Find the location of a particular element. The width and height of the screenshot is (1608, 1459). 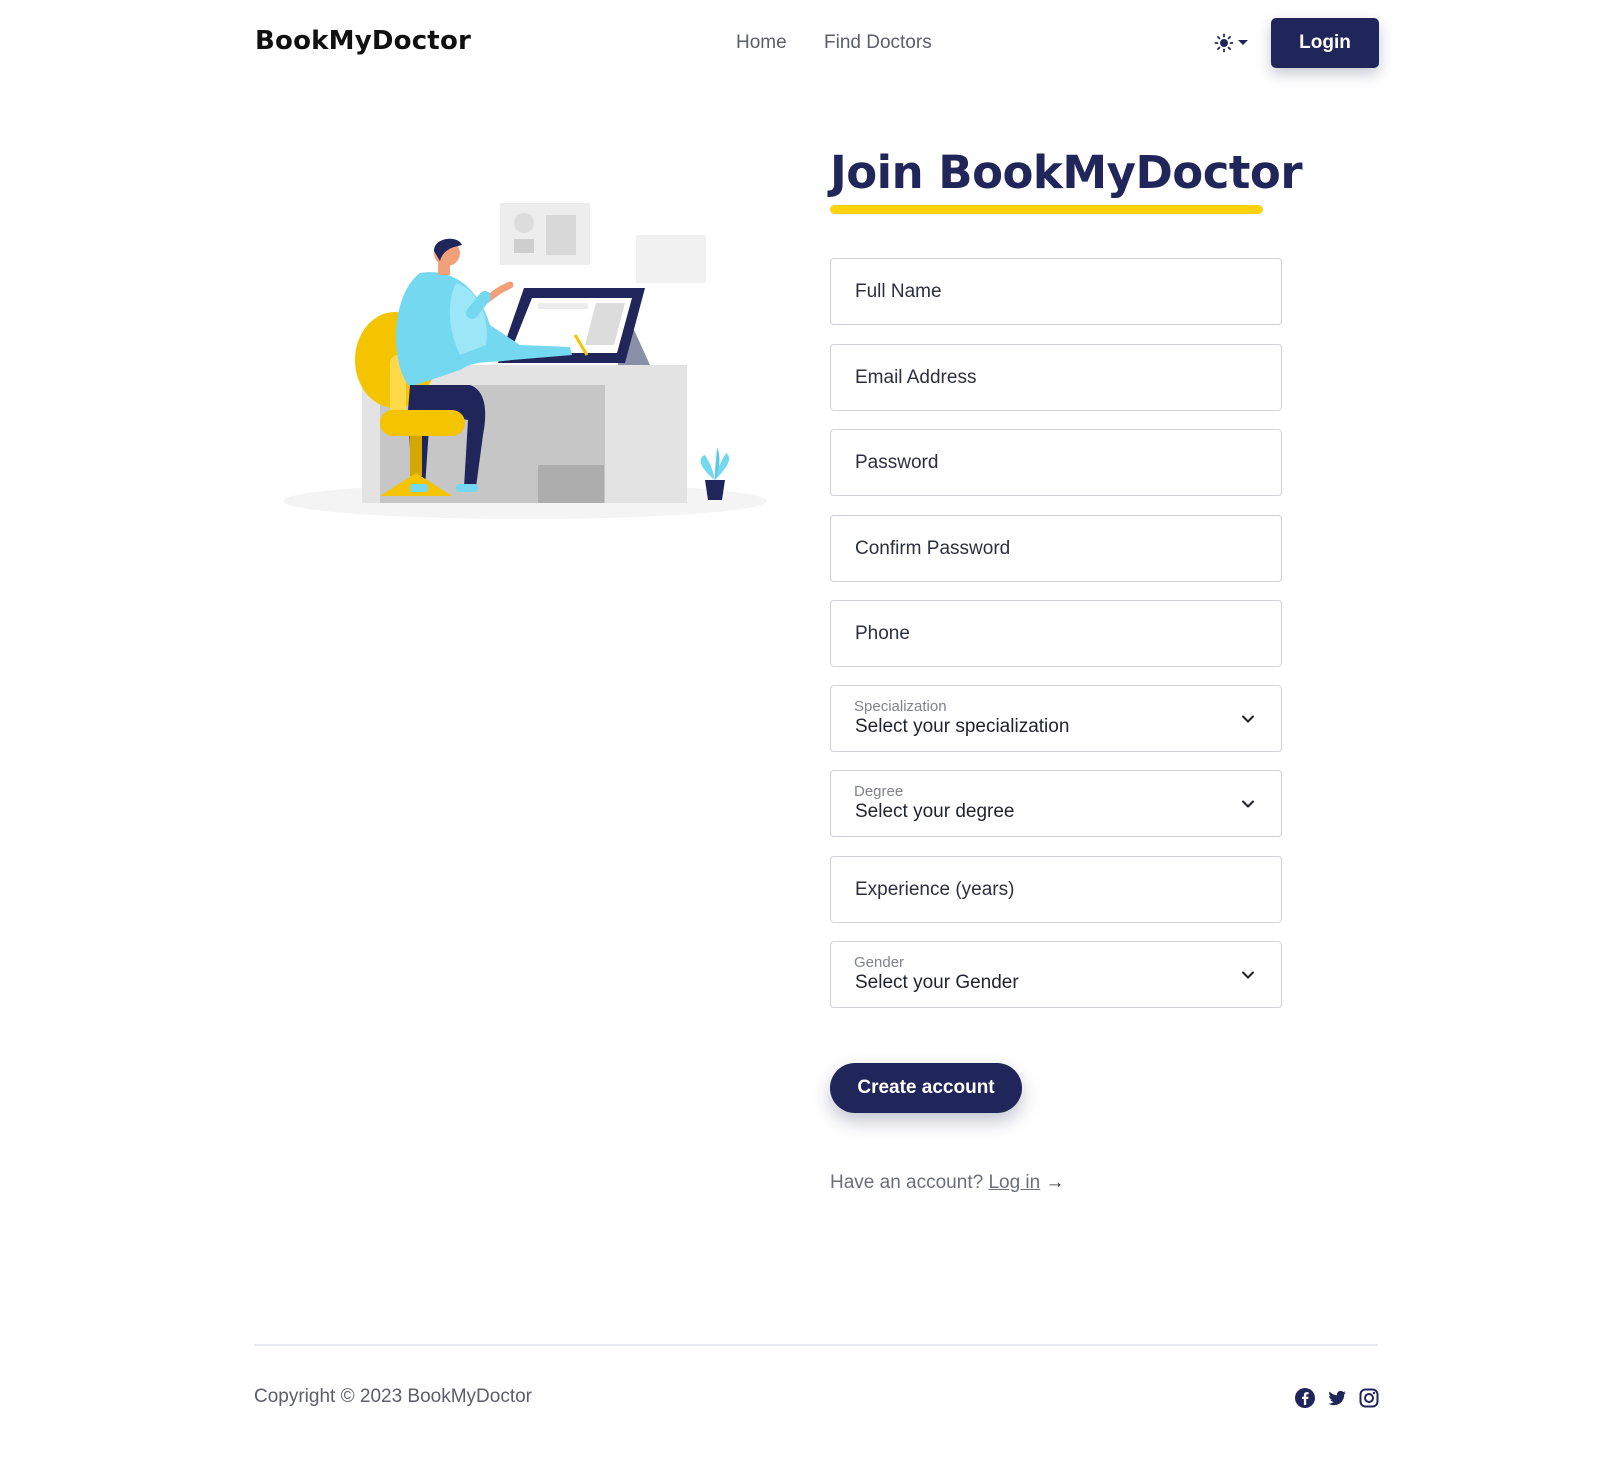

full-name-field: Full Name is located at coordinates (1056, 291).